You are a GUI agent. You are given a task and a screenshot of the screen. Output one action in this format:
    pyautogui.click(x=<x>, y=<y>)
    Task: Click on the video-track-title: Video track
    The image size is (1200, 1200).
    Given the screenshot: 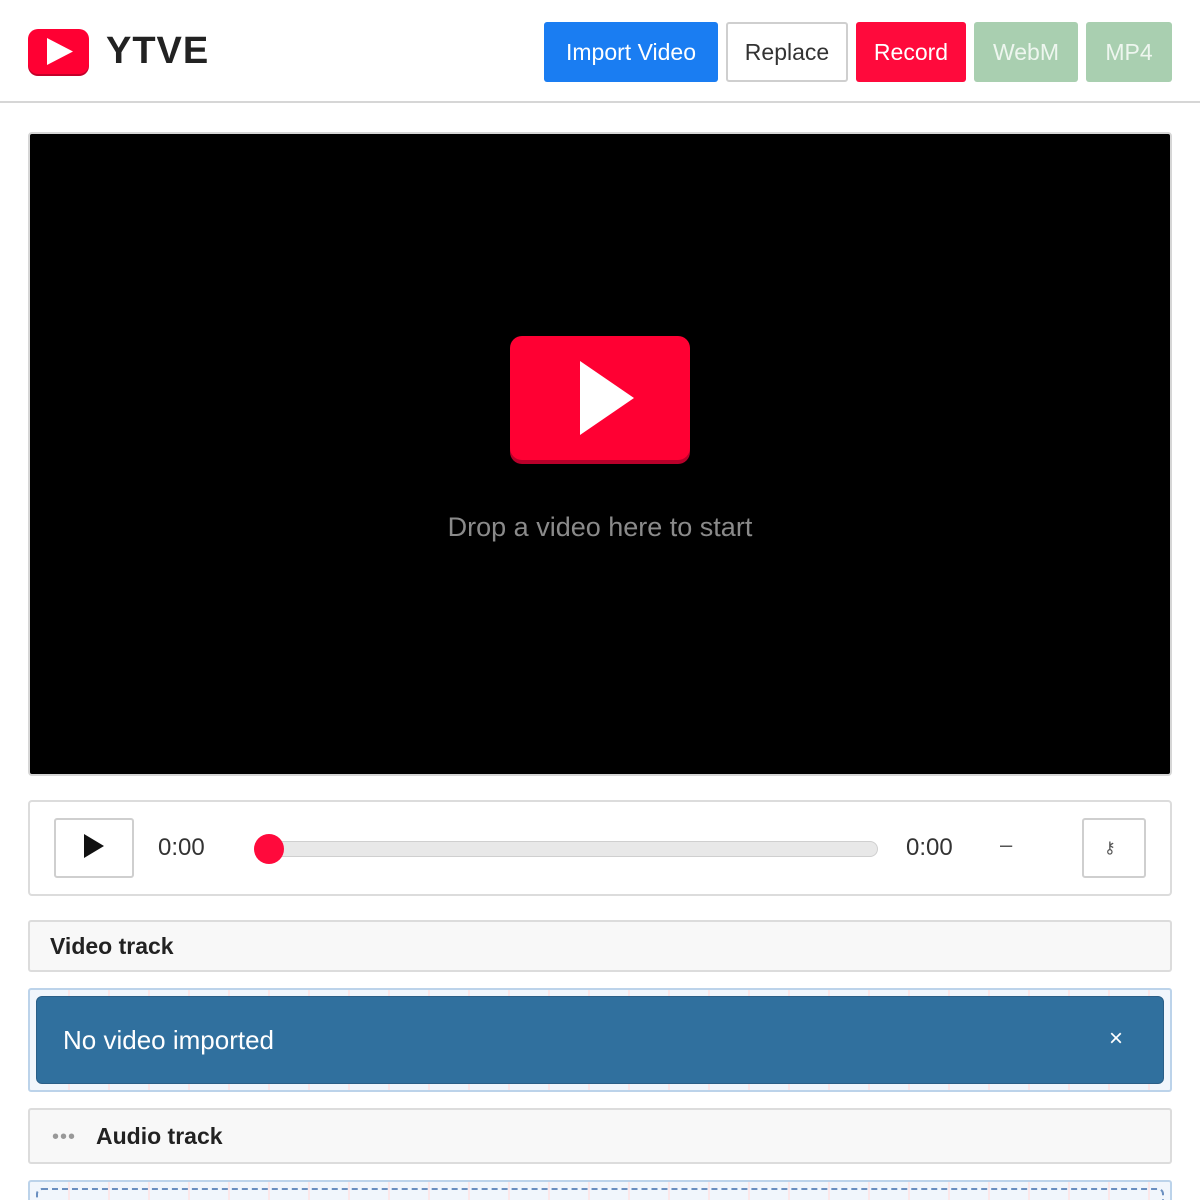 What is the action you would take?
    pyautogui.click(x=112, y=946)
    